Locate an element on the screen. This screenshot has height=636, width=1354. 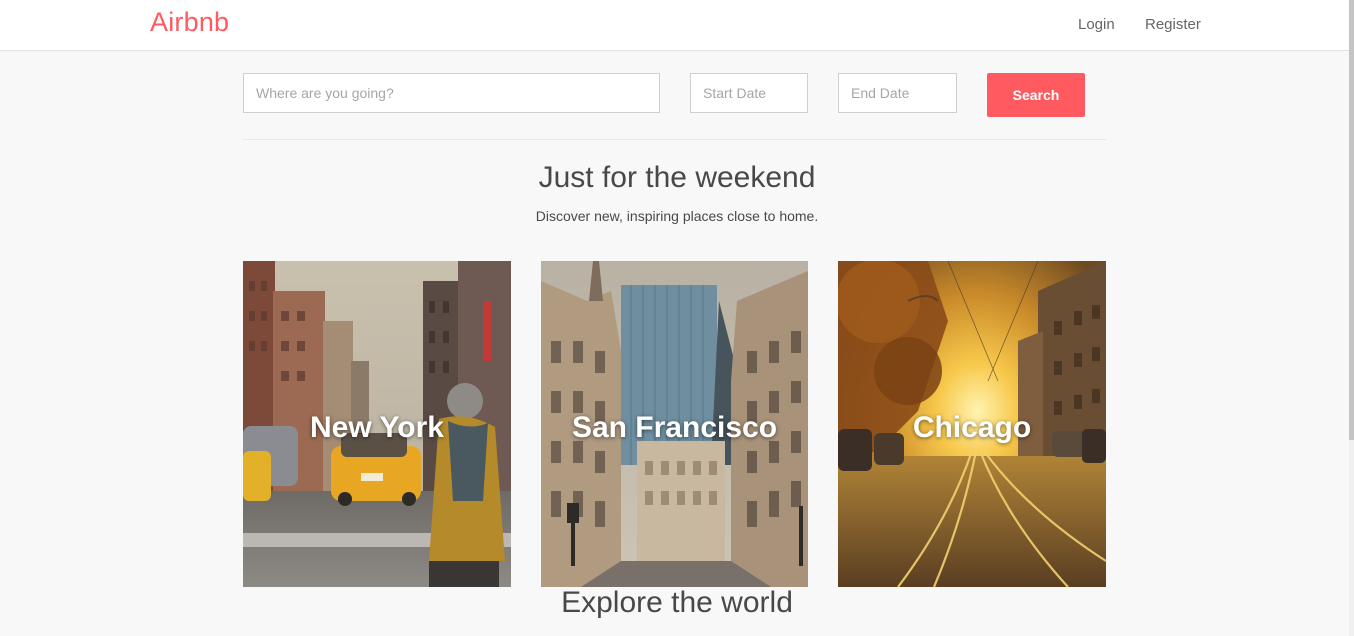
login-link: Login is located at coordinates (1096, 24).